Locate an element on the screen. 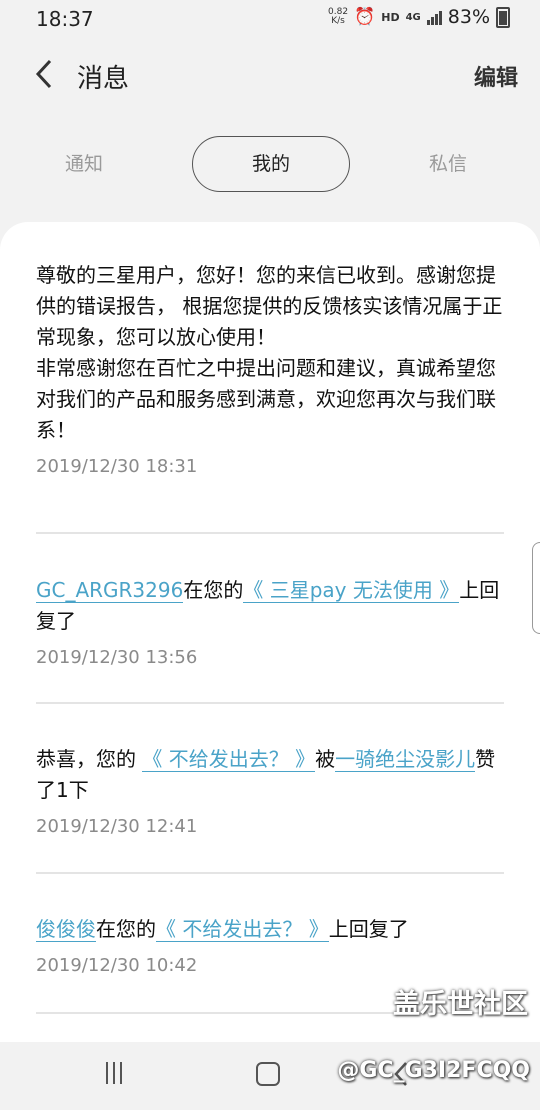  tab-notifications: 通知 is located at coordinates (84, 164).